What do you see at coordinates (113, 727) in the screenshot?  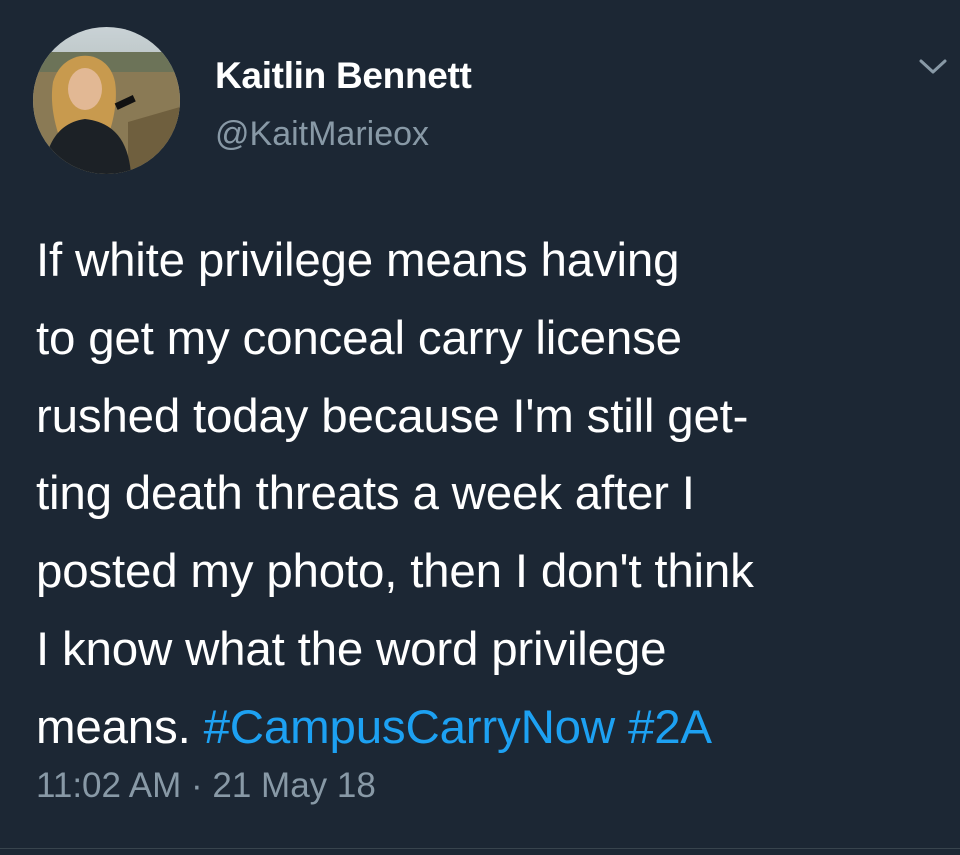 I see `tweet-line-text: means.` at bounding box center [113, 727].